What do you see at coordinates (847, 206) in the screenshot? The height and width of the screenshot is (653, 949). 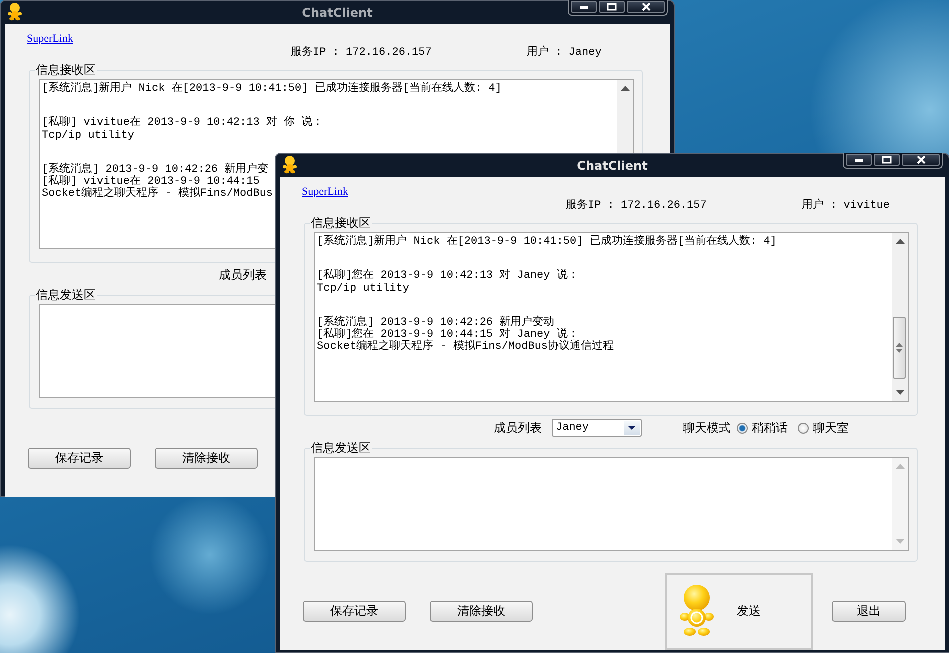 I see `user-label: 用户 : vivitue` at bounding box center [847, 206].